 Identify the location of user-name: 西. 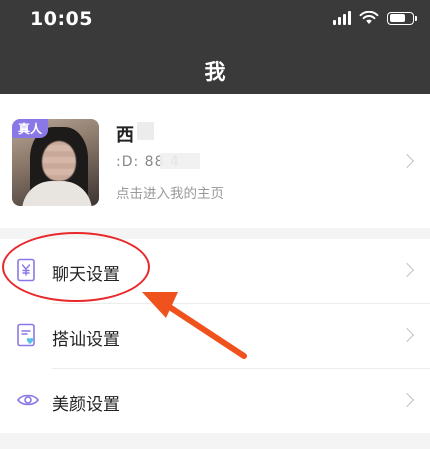
(125, 135).